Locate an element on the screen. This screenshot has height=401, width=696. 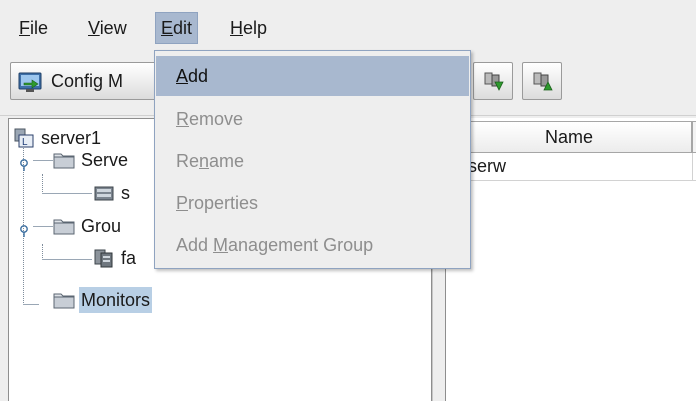
menu-item-rename: Rename is located at coordinates (312, 161).